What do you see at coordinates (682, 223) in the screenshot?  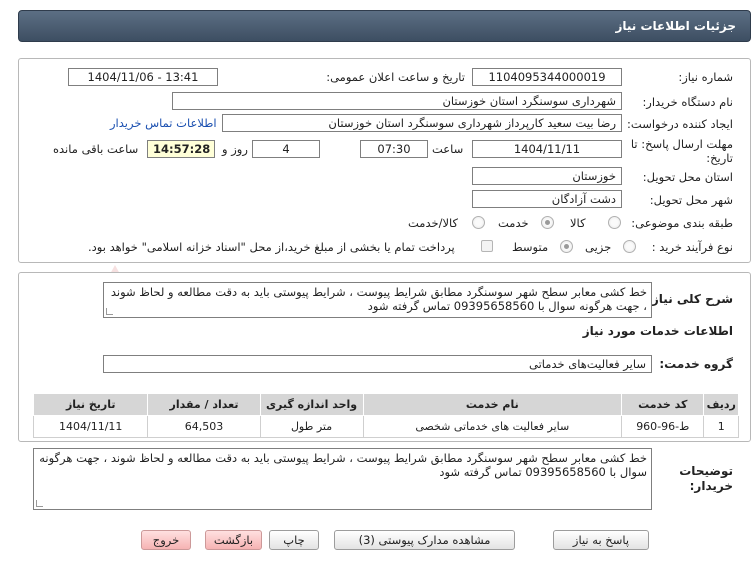 I see `category-label: طبقه بندی موضوعی:` at bounding box center [682, 223].